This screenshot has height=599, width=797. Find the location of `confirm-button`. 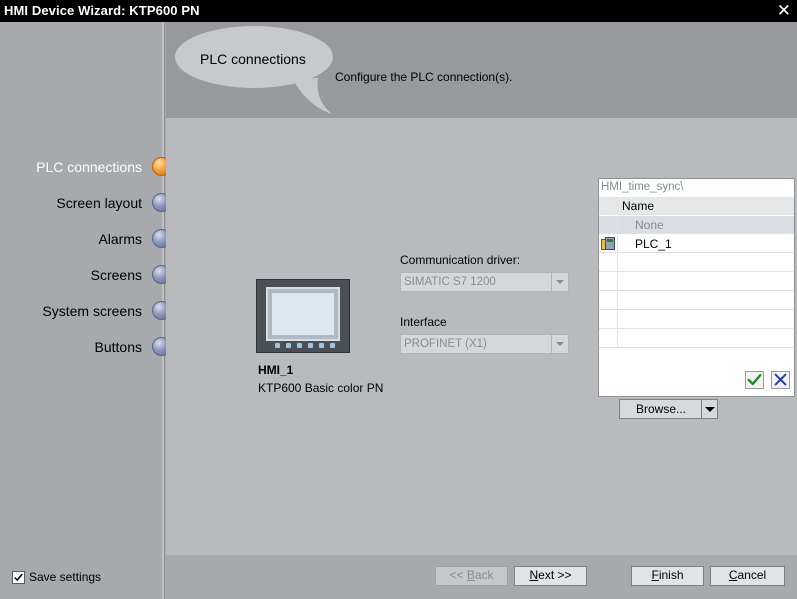

confirm-button is located at coordinates (754, 380).